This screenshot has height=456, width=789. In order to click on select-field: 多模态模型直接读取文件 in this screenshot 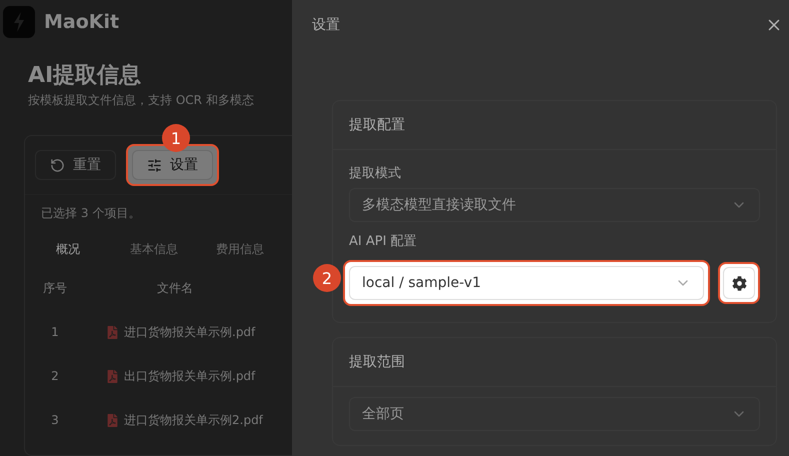, I will do `click(554, 205)`.